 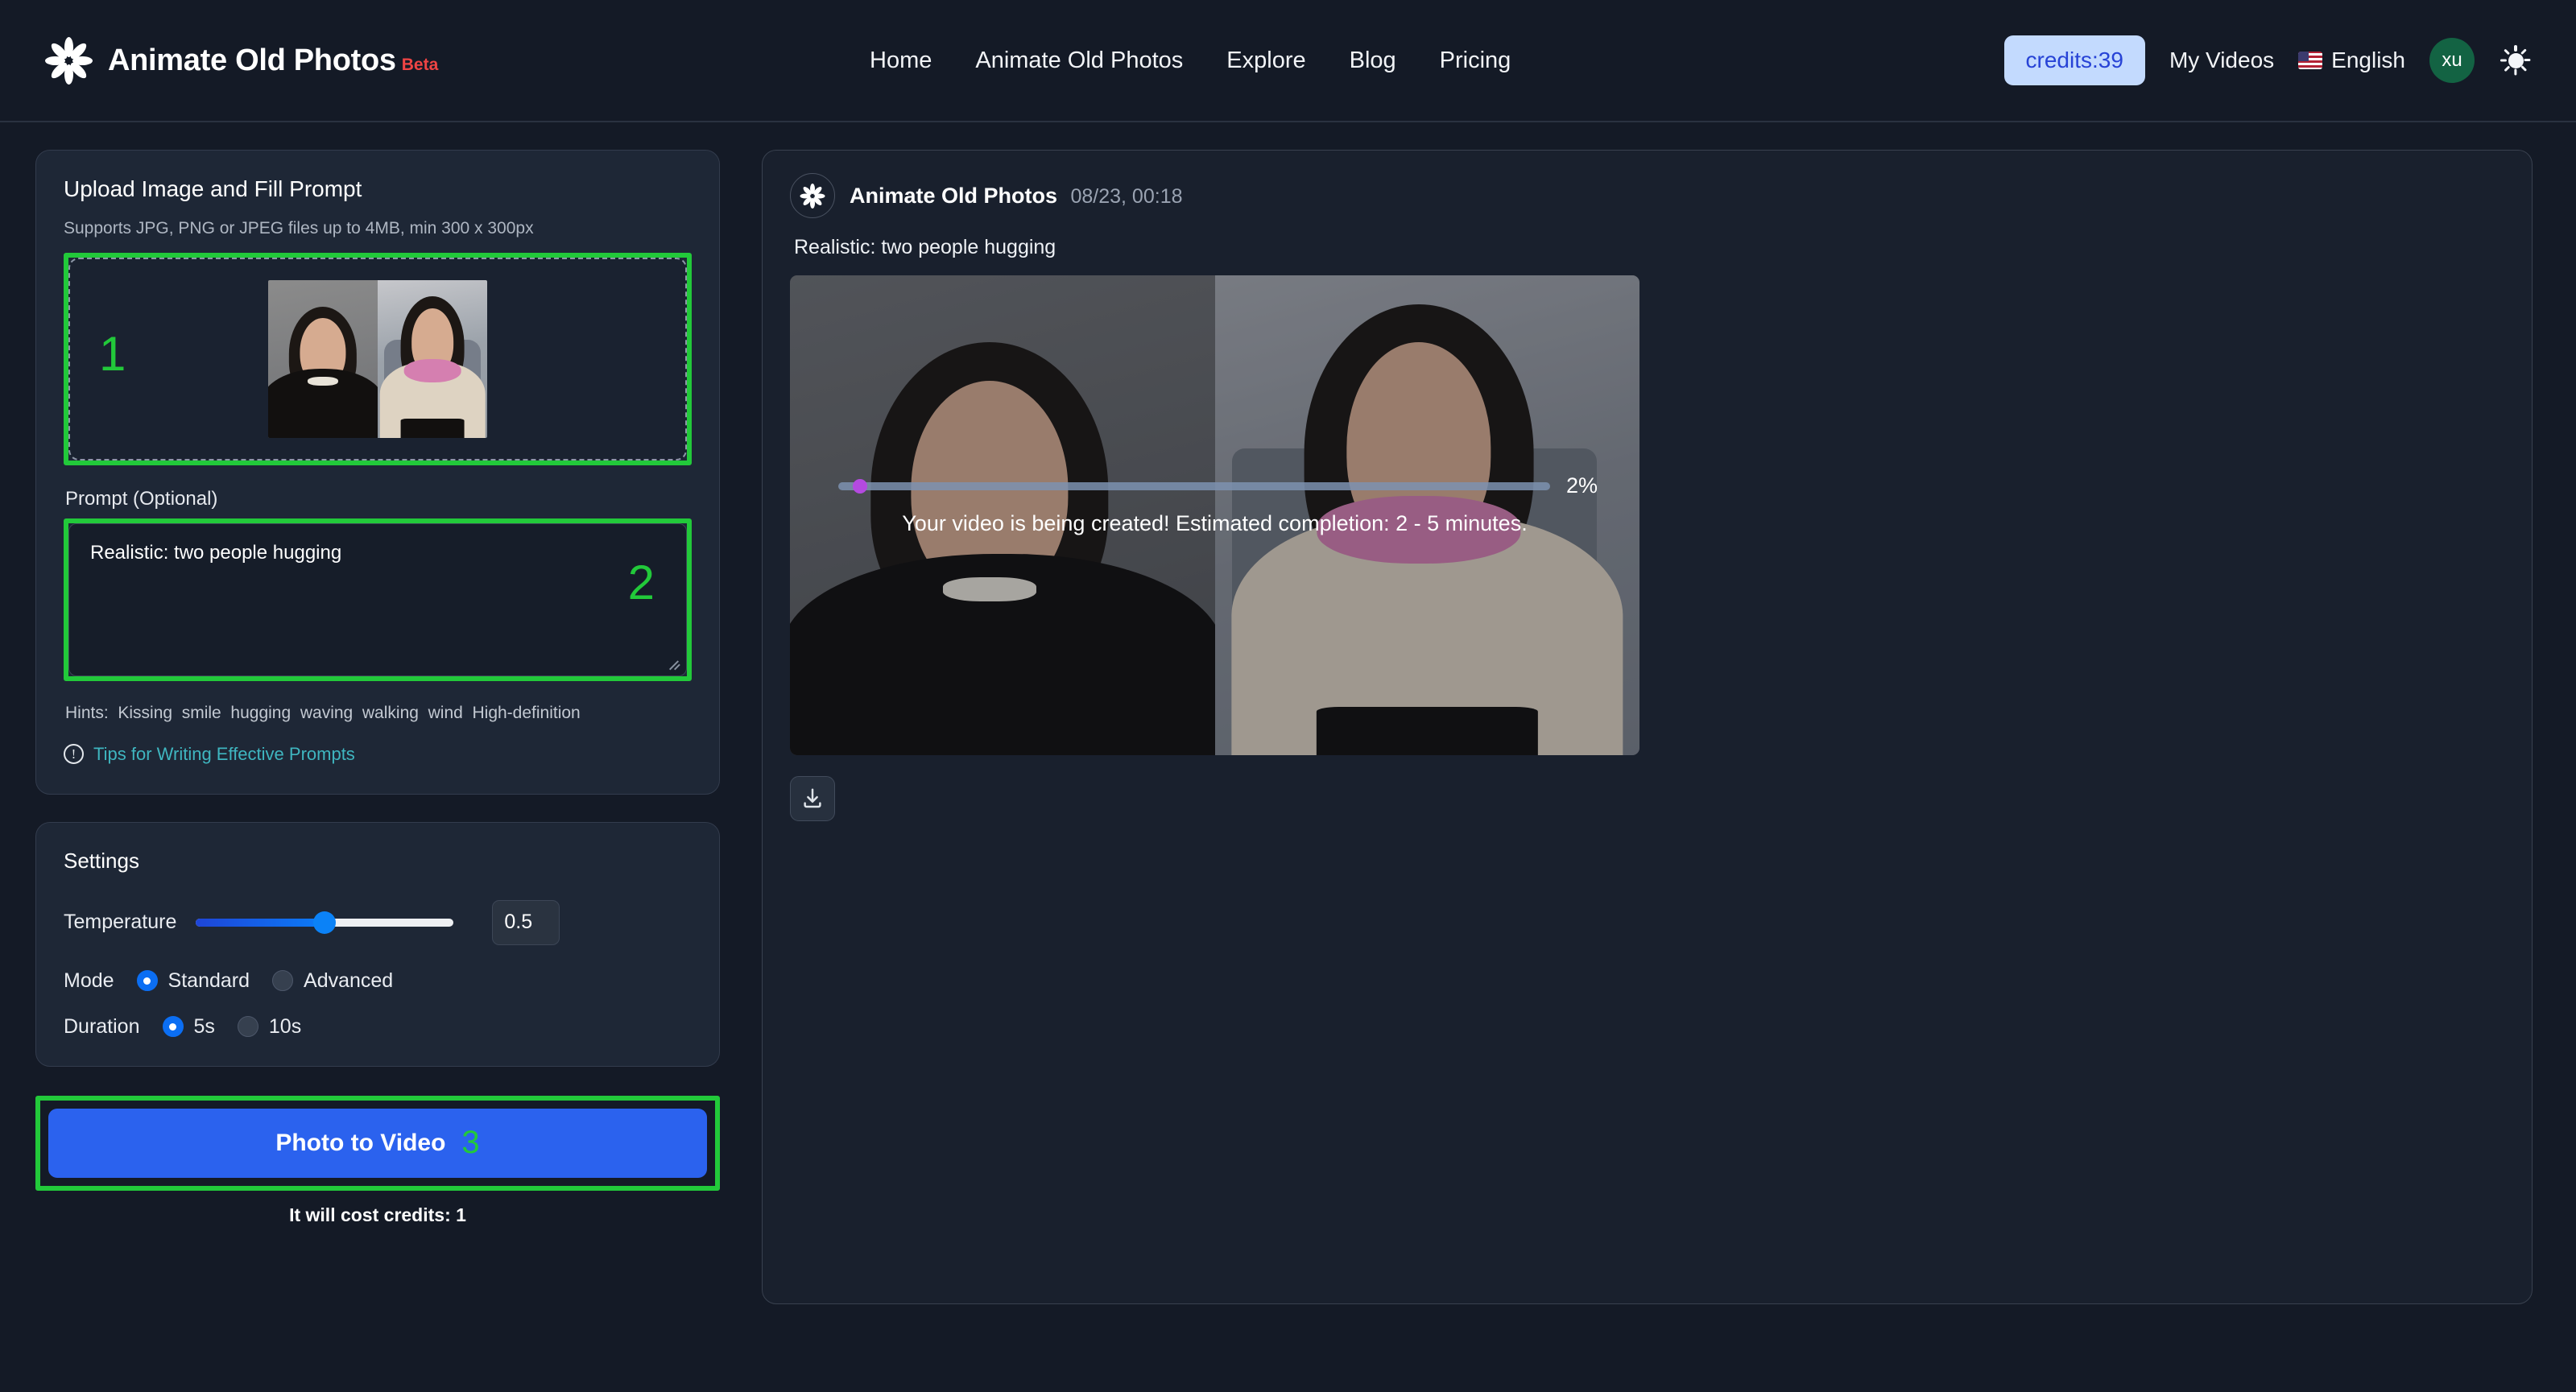 I want to click on duration-option-5s: 5s, so click(x=189, y=1026).